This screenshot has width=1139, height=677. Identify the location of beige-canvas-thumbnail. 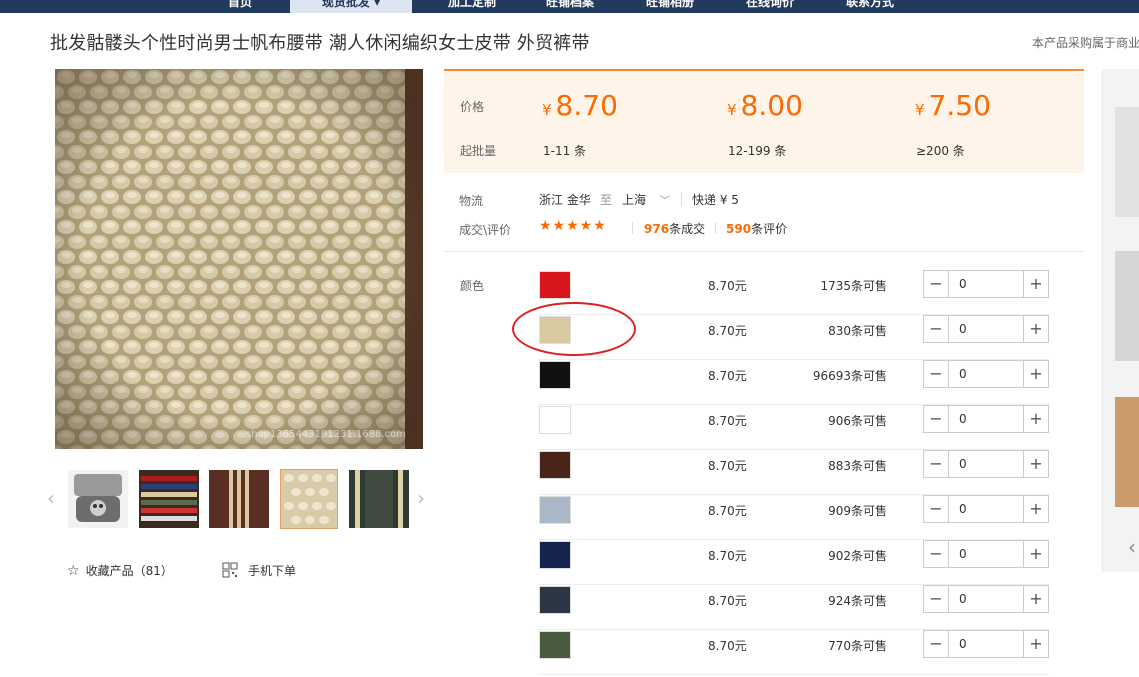
(309, 499).